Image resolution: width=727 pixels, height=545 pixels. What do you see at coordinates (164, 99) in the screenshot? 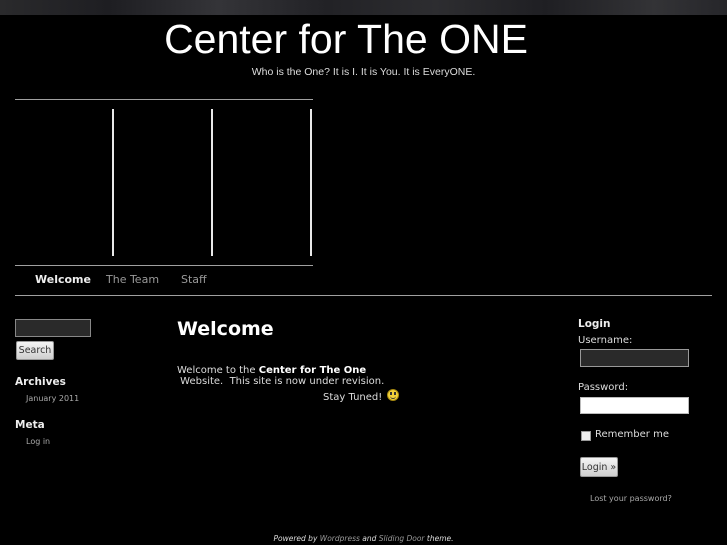
I see `banner-top-divider` at bounding box center [164, 99].